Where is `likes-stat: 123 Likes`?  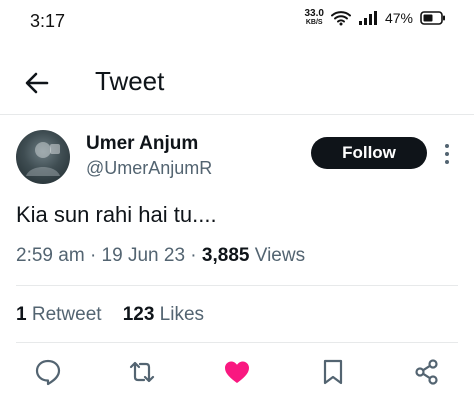 likes-stat: 123 Likes is located at coordinates (163, 314).